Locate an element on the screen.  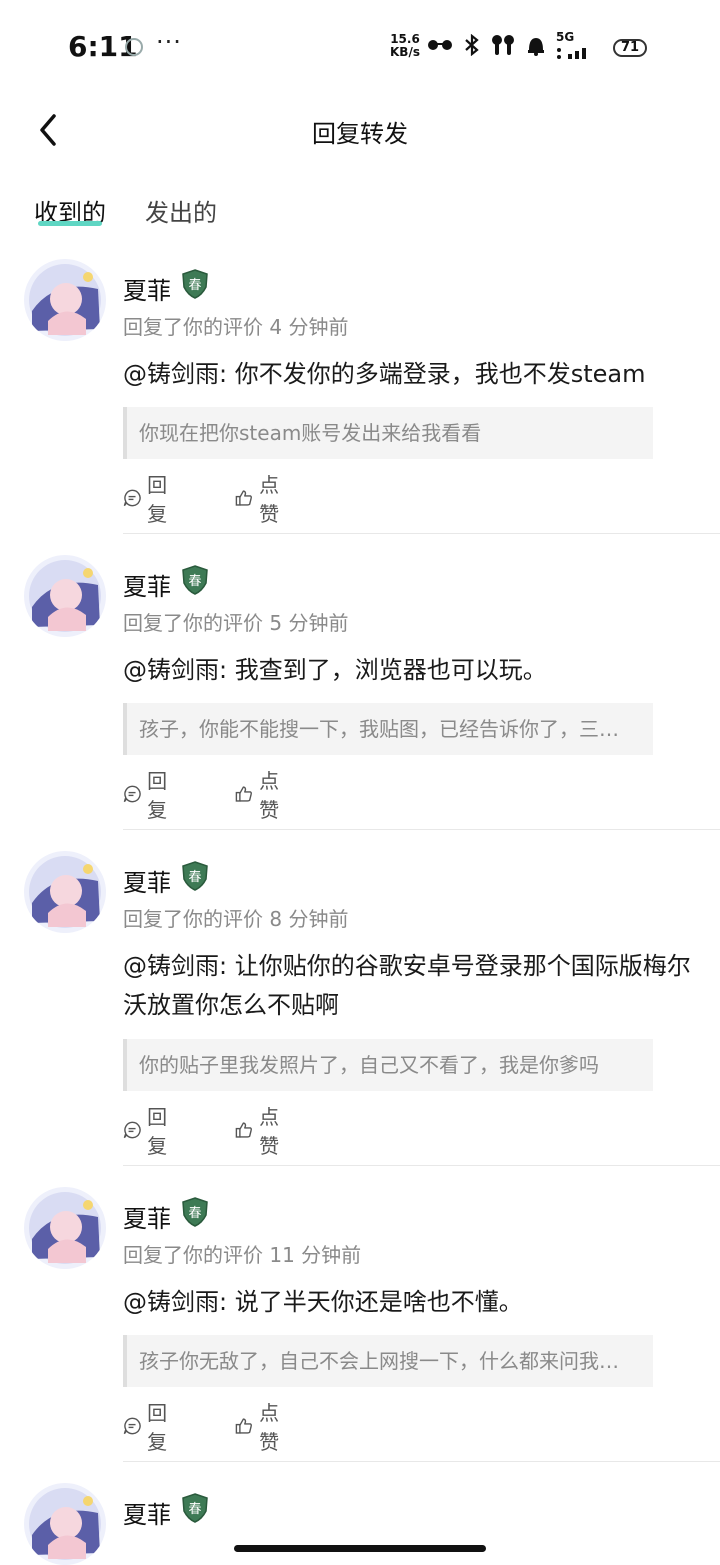
glasses-icon is located at coordinates (440, 47).